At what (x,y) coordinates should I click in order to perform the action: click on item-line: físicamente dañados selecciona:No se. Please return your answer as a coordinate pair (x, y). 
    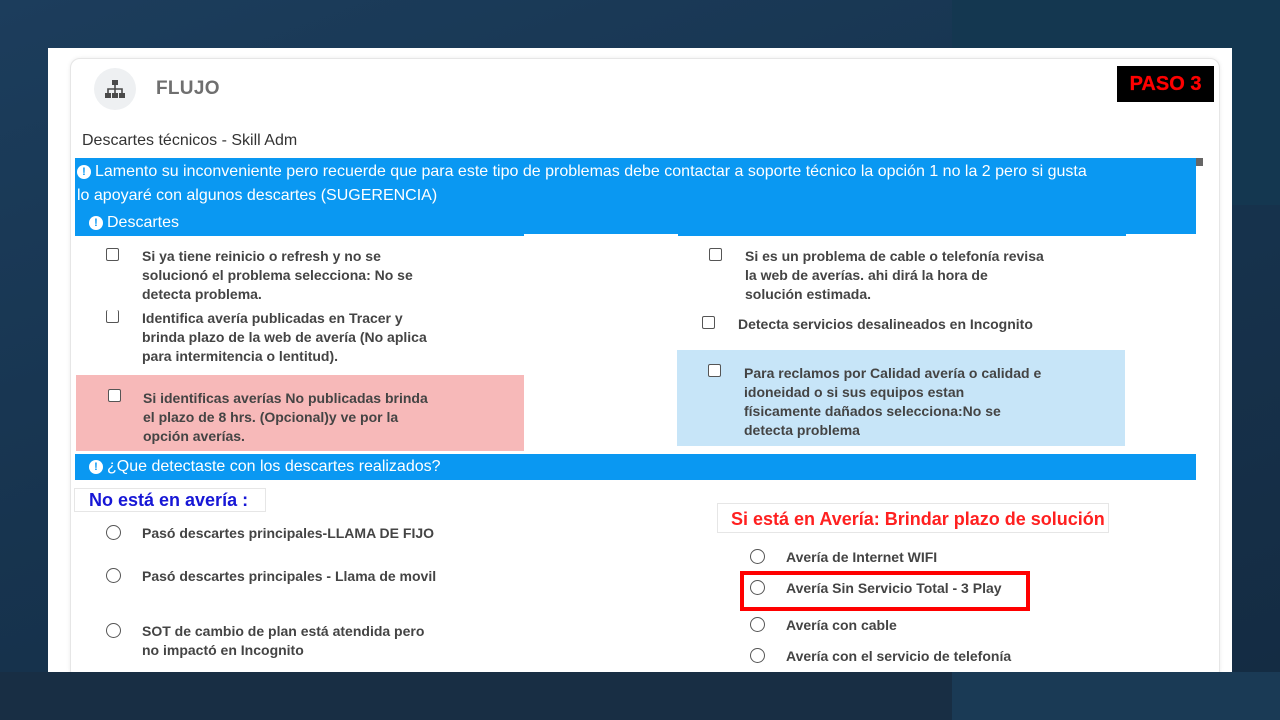
    Looking at the image, I should click on (872, 411).